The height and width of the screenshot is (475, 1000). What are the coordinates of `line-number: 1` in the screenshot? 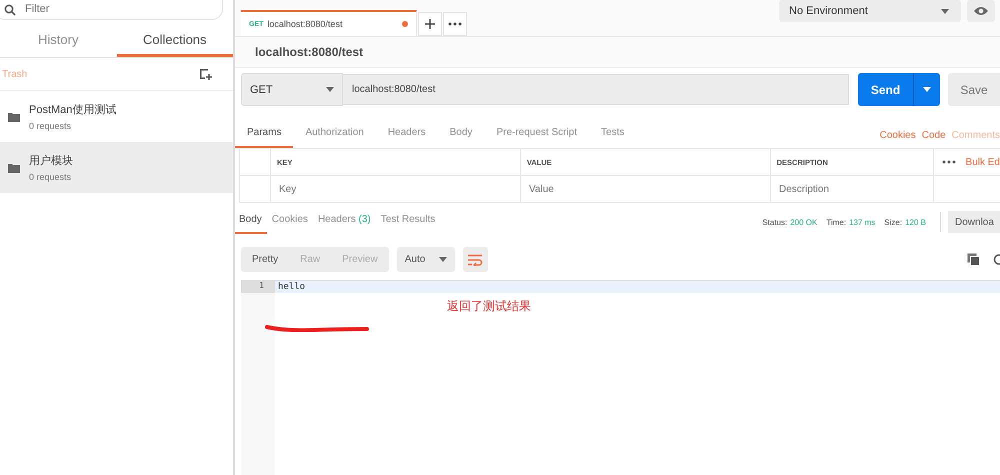 It's located at (258, 287).